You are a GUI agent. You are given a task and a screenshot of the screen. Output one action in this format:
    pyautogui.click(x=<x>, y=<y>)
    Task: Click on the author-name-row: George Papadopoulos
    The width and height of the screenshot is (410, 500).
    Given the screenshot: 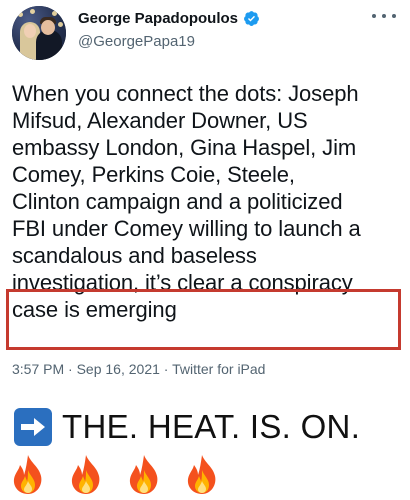 What is the action you would take?
    pyautogui.click(x=169, y=18)
    